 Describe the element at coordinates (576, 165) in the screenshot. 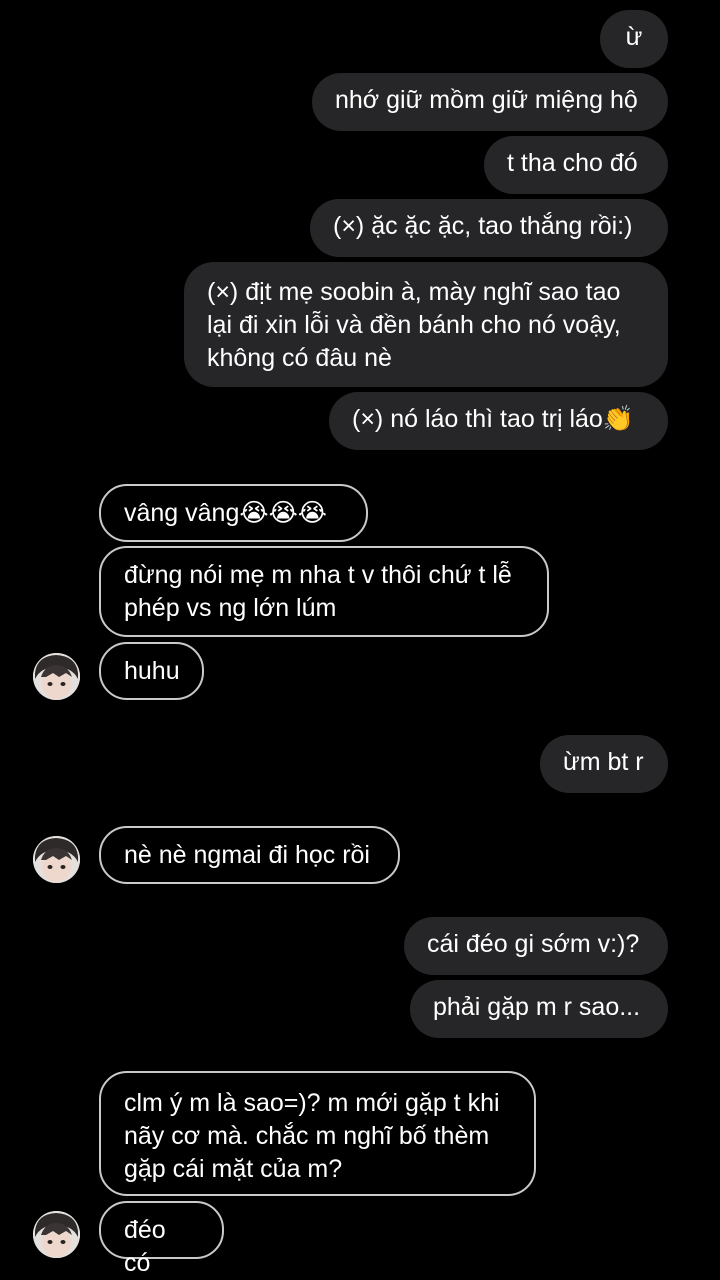

I see `message-outgoing: t tha cho đó` at that location.